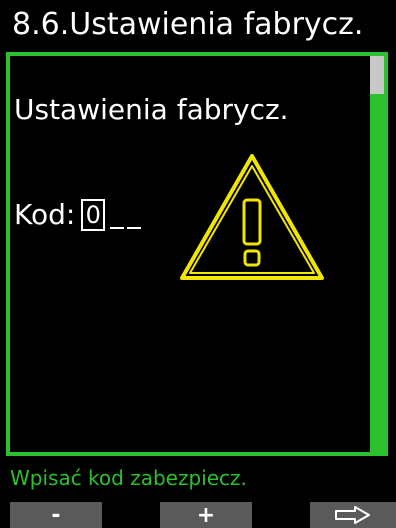 The height and width of the screenshot is (528, 396). I want to click on hint-text: Wpisać kod zabezpiecz., so click(128, 478).